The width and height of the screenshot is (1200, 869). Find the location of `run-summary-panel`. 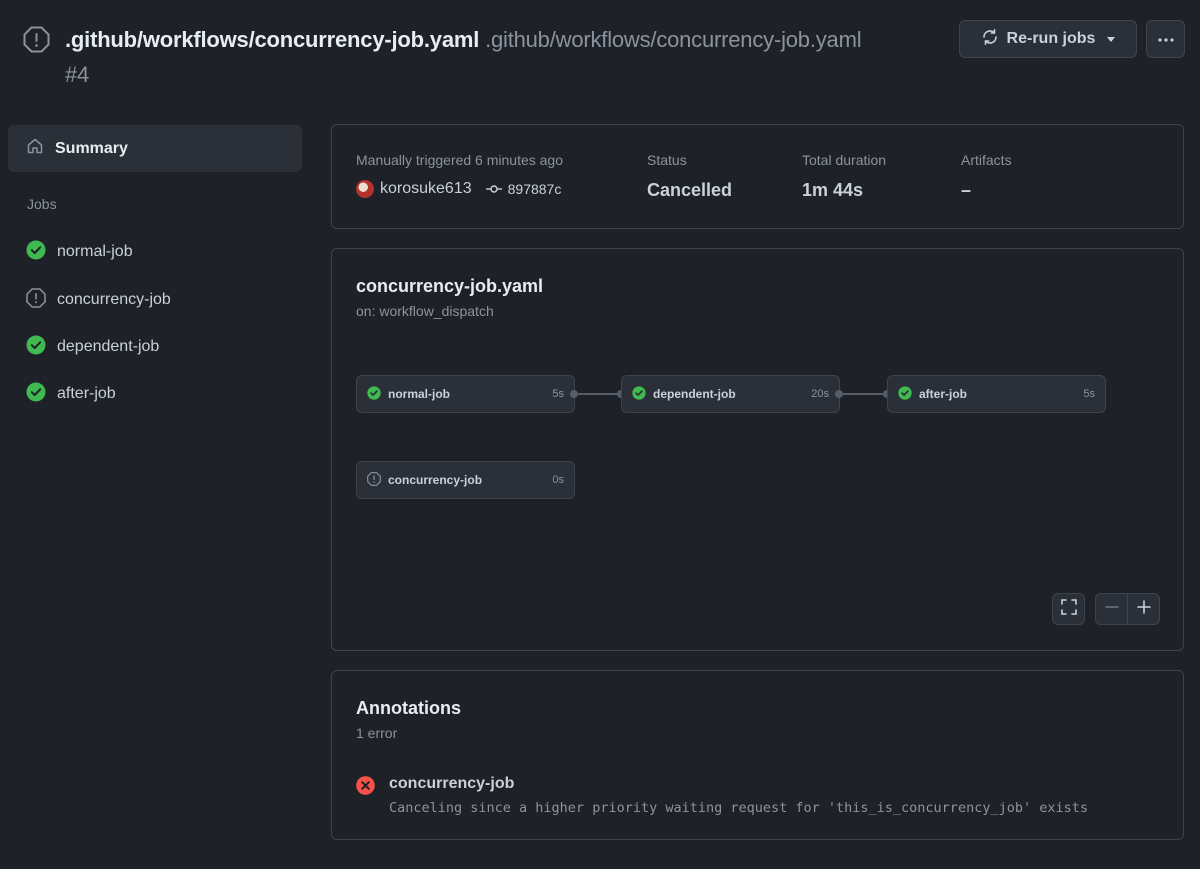

run-summary-panel is located at coordinates (757, 176).